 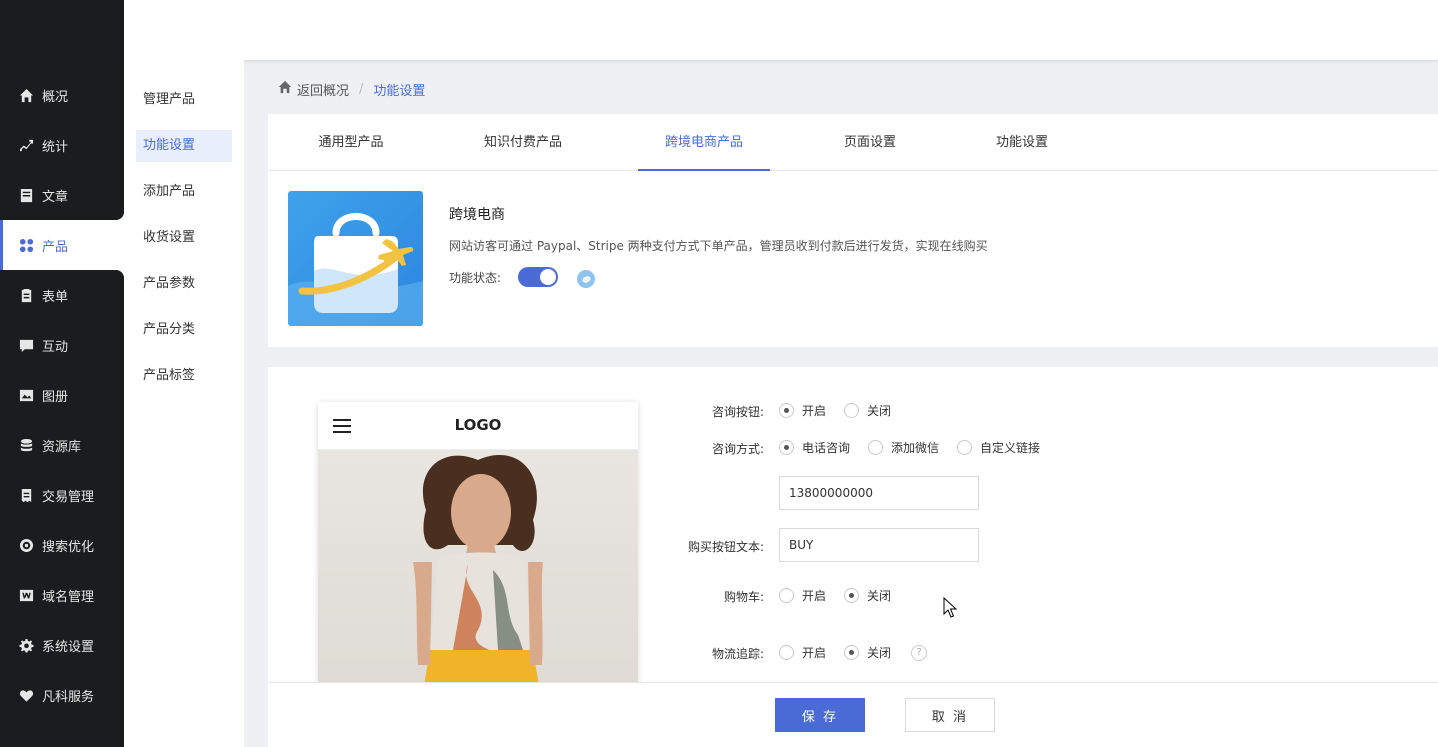 What do you see at coordinates (737, 654) in the screenshot?
I see `logistics-tracking-label: 物流追踪:` at bounding box center [737, 654].